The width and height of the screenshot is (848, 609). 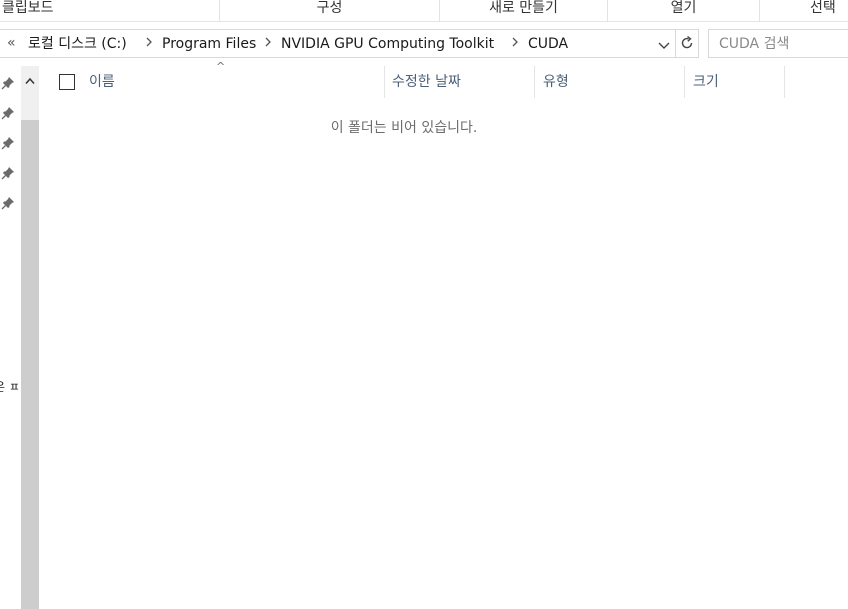 I want to click on empty-folder-text: 이 폴더는 비어 있습니다., so click(x=404, y=128).